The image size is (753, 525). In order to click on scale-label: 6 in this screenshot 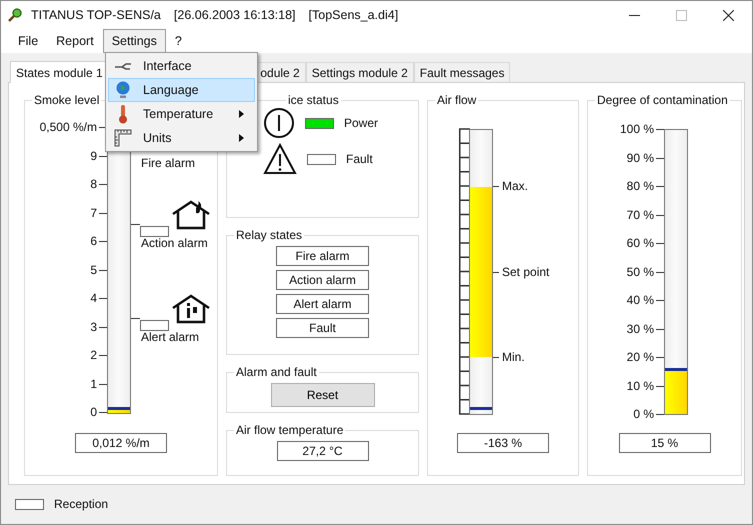, I will do `click(93, 241)`.